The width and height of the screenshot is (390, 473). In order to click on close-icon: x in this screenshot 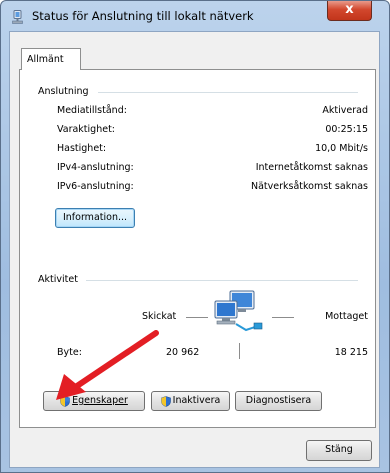, I will do `click(349, 9)`.